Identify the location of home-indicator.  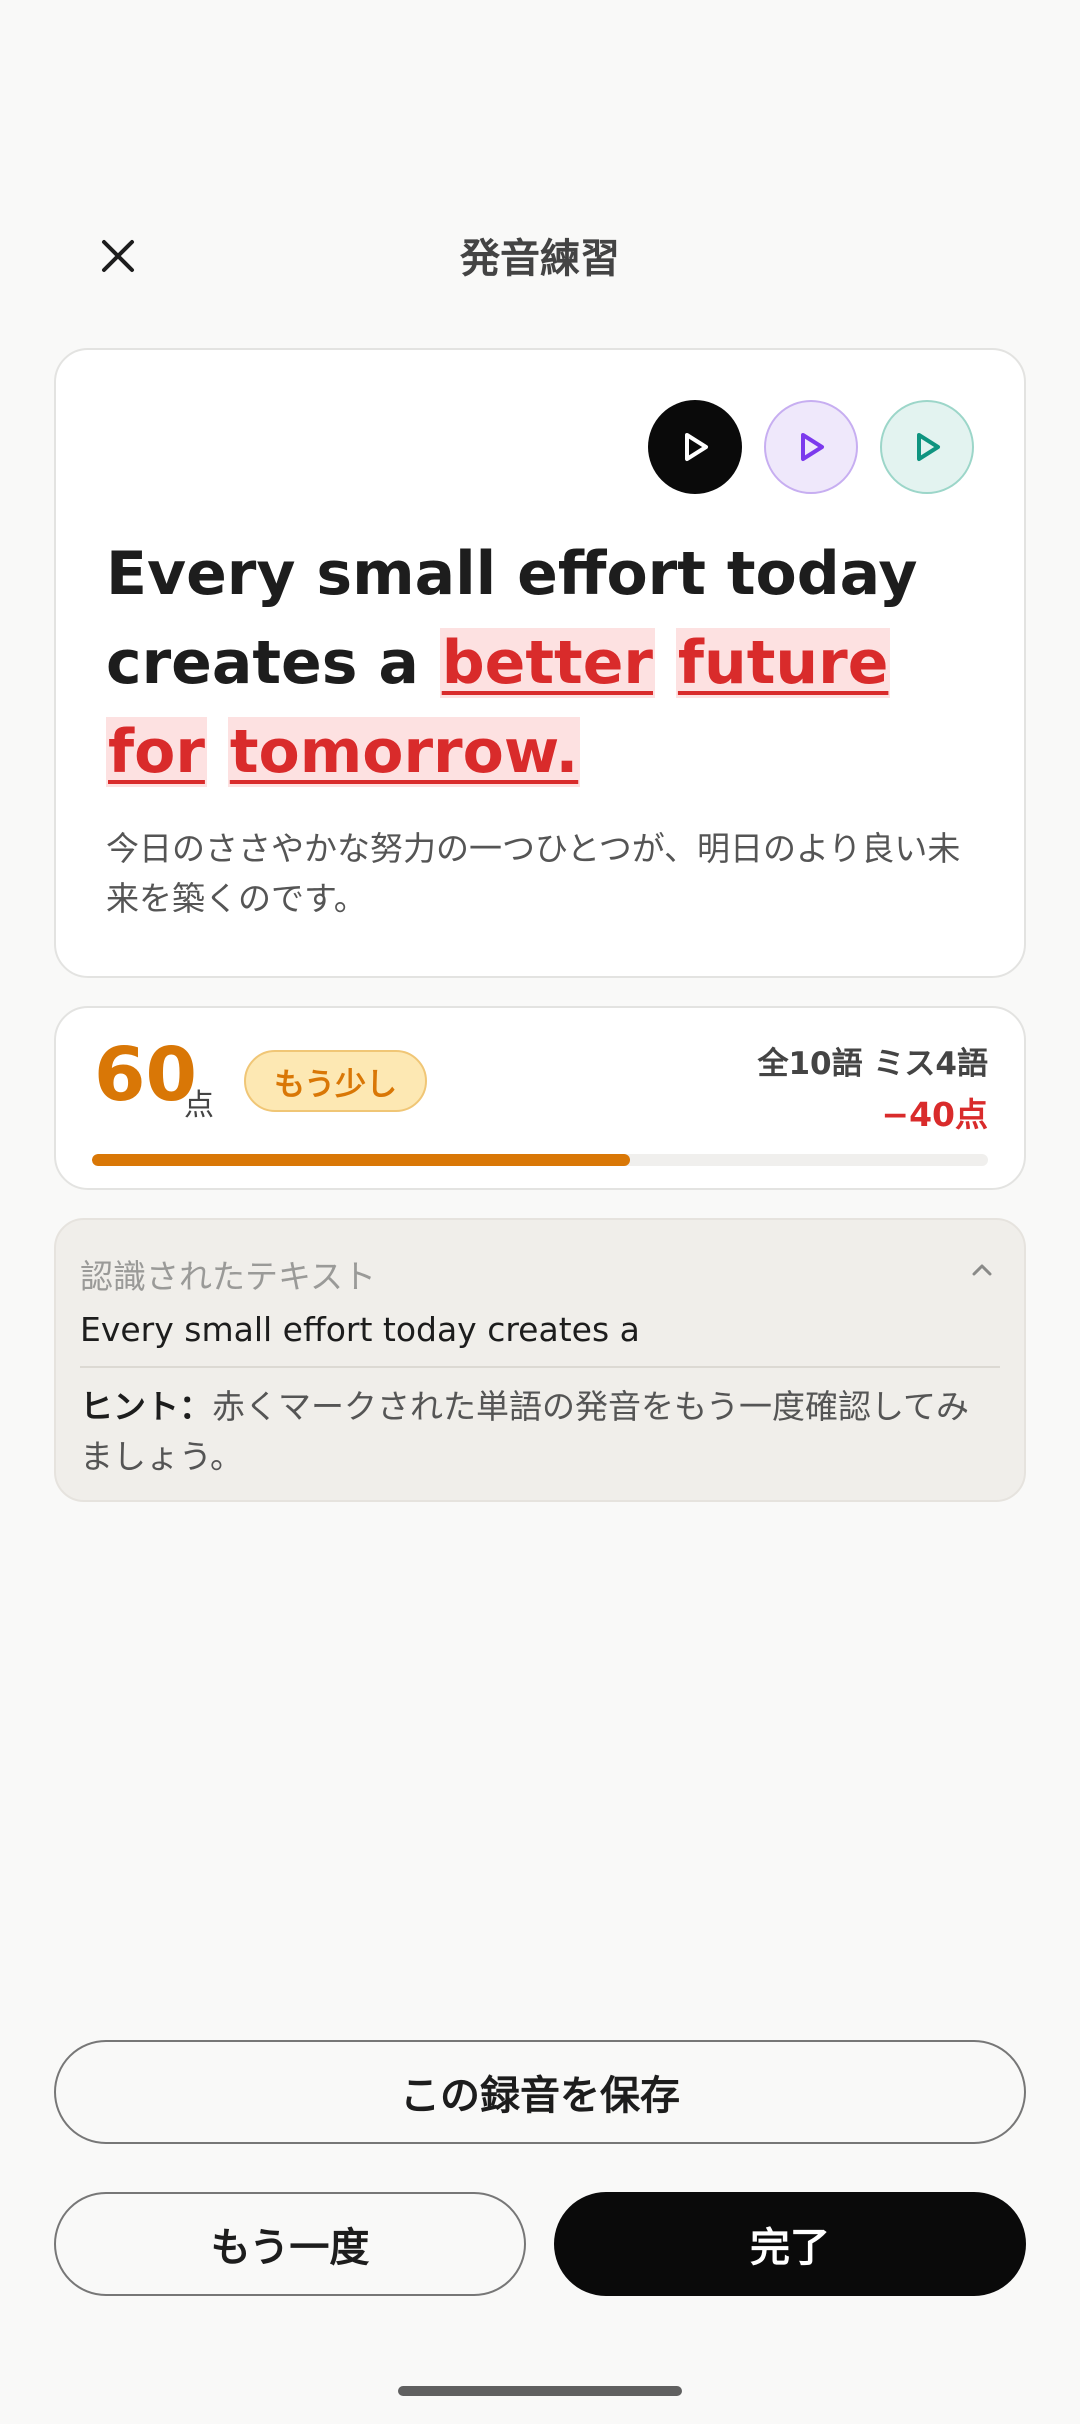
(540, 2391).